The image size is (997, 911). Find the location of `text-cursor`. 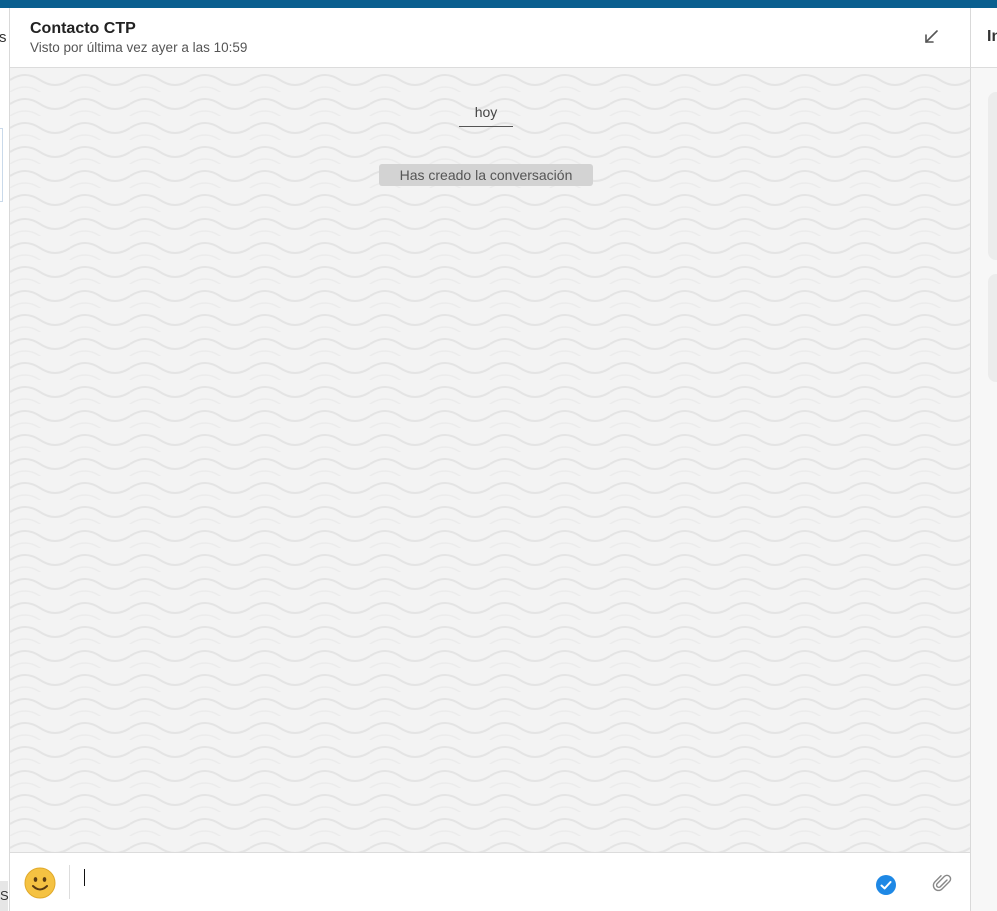

text-cursor is located at coordinates (84, 877).